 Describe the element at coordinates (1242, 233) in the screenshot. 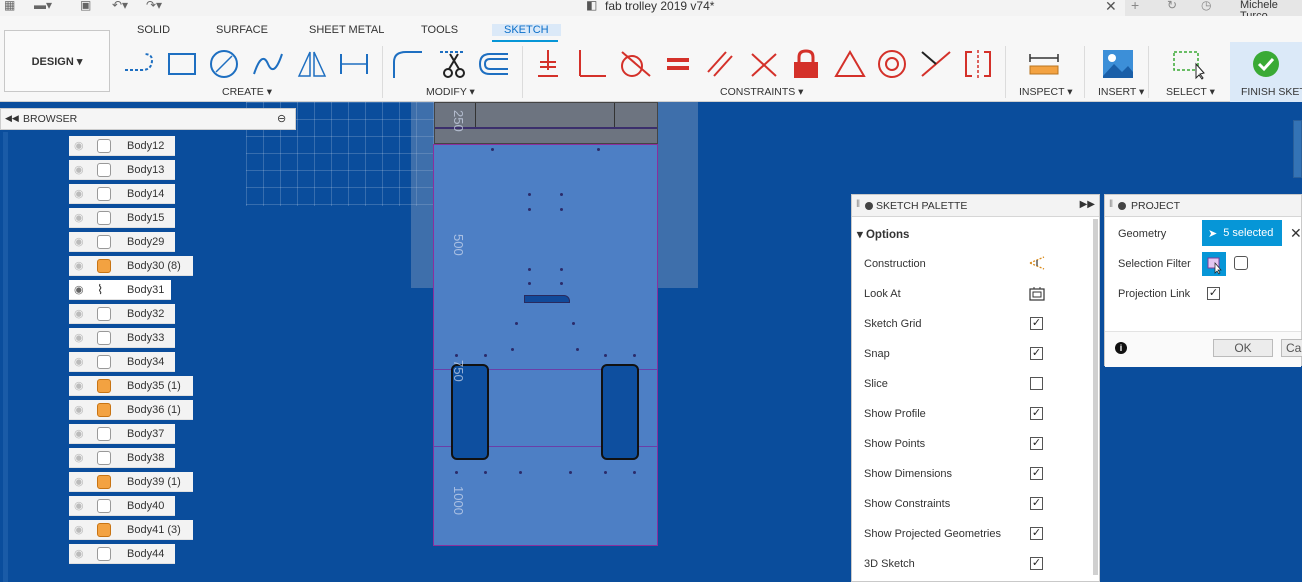

I see `geometry-selection-button: ➤ 5 selected` at that location.